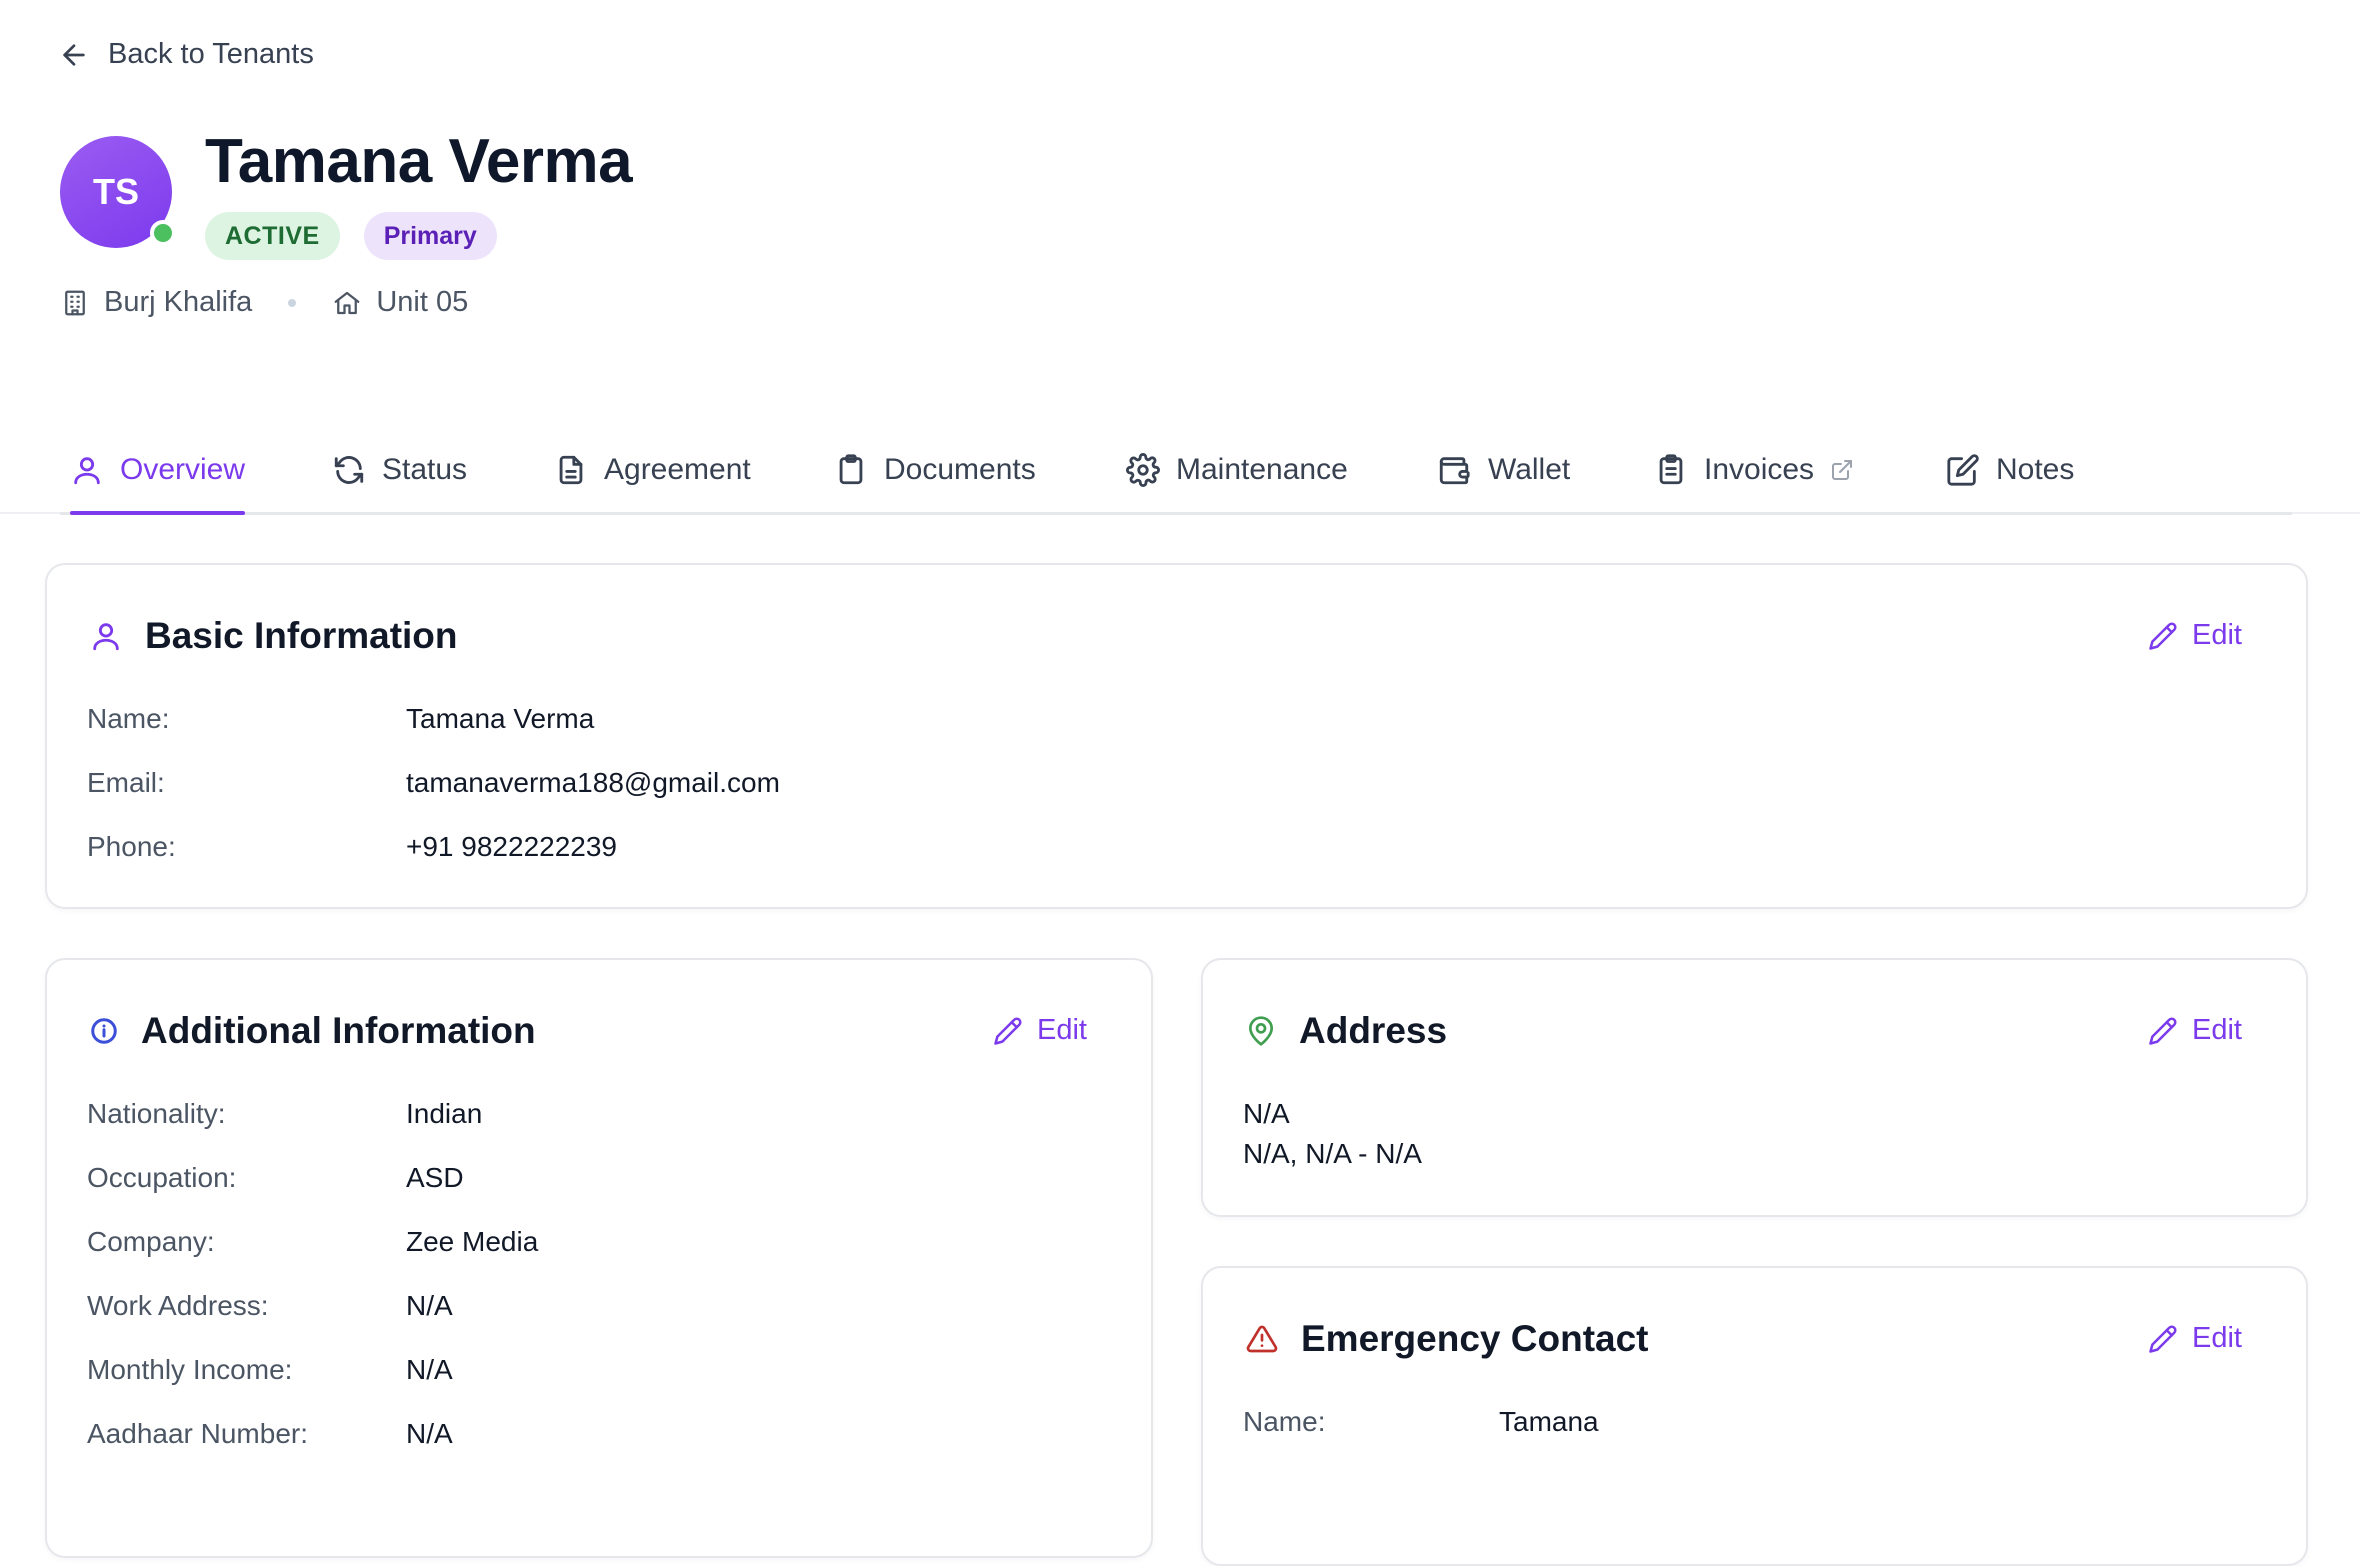 This screenshot has height=1566, width=2360. I want to click on gear-icon, so click(1143, 470).